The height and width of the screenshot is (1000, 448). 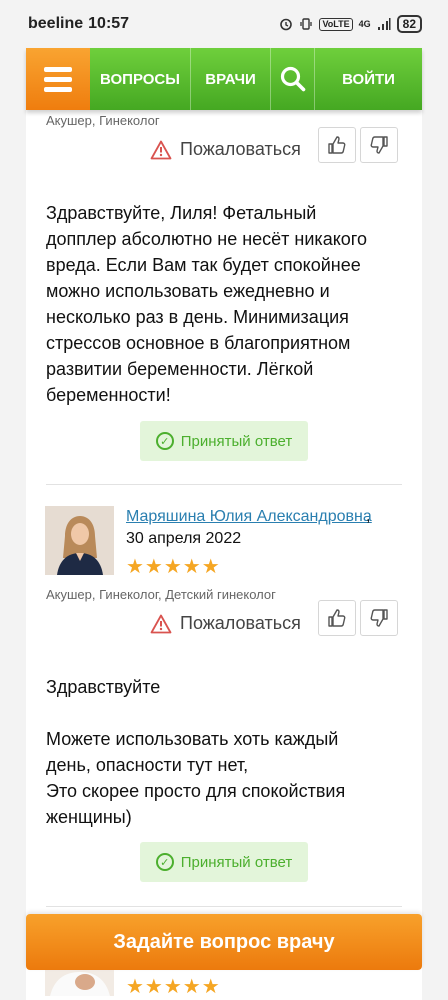 What do you see at coordinates (384, 24) in the screenshot?
I see `signal-icon` at bounding box center [384, 24].